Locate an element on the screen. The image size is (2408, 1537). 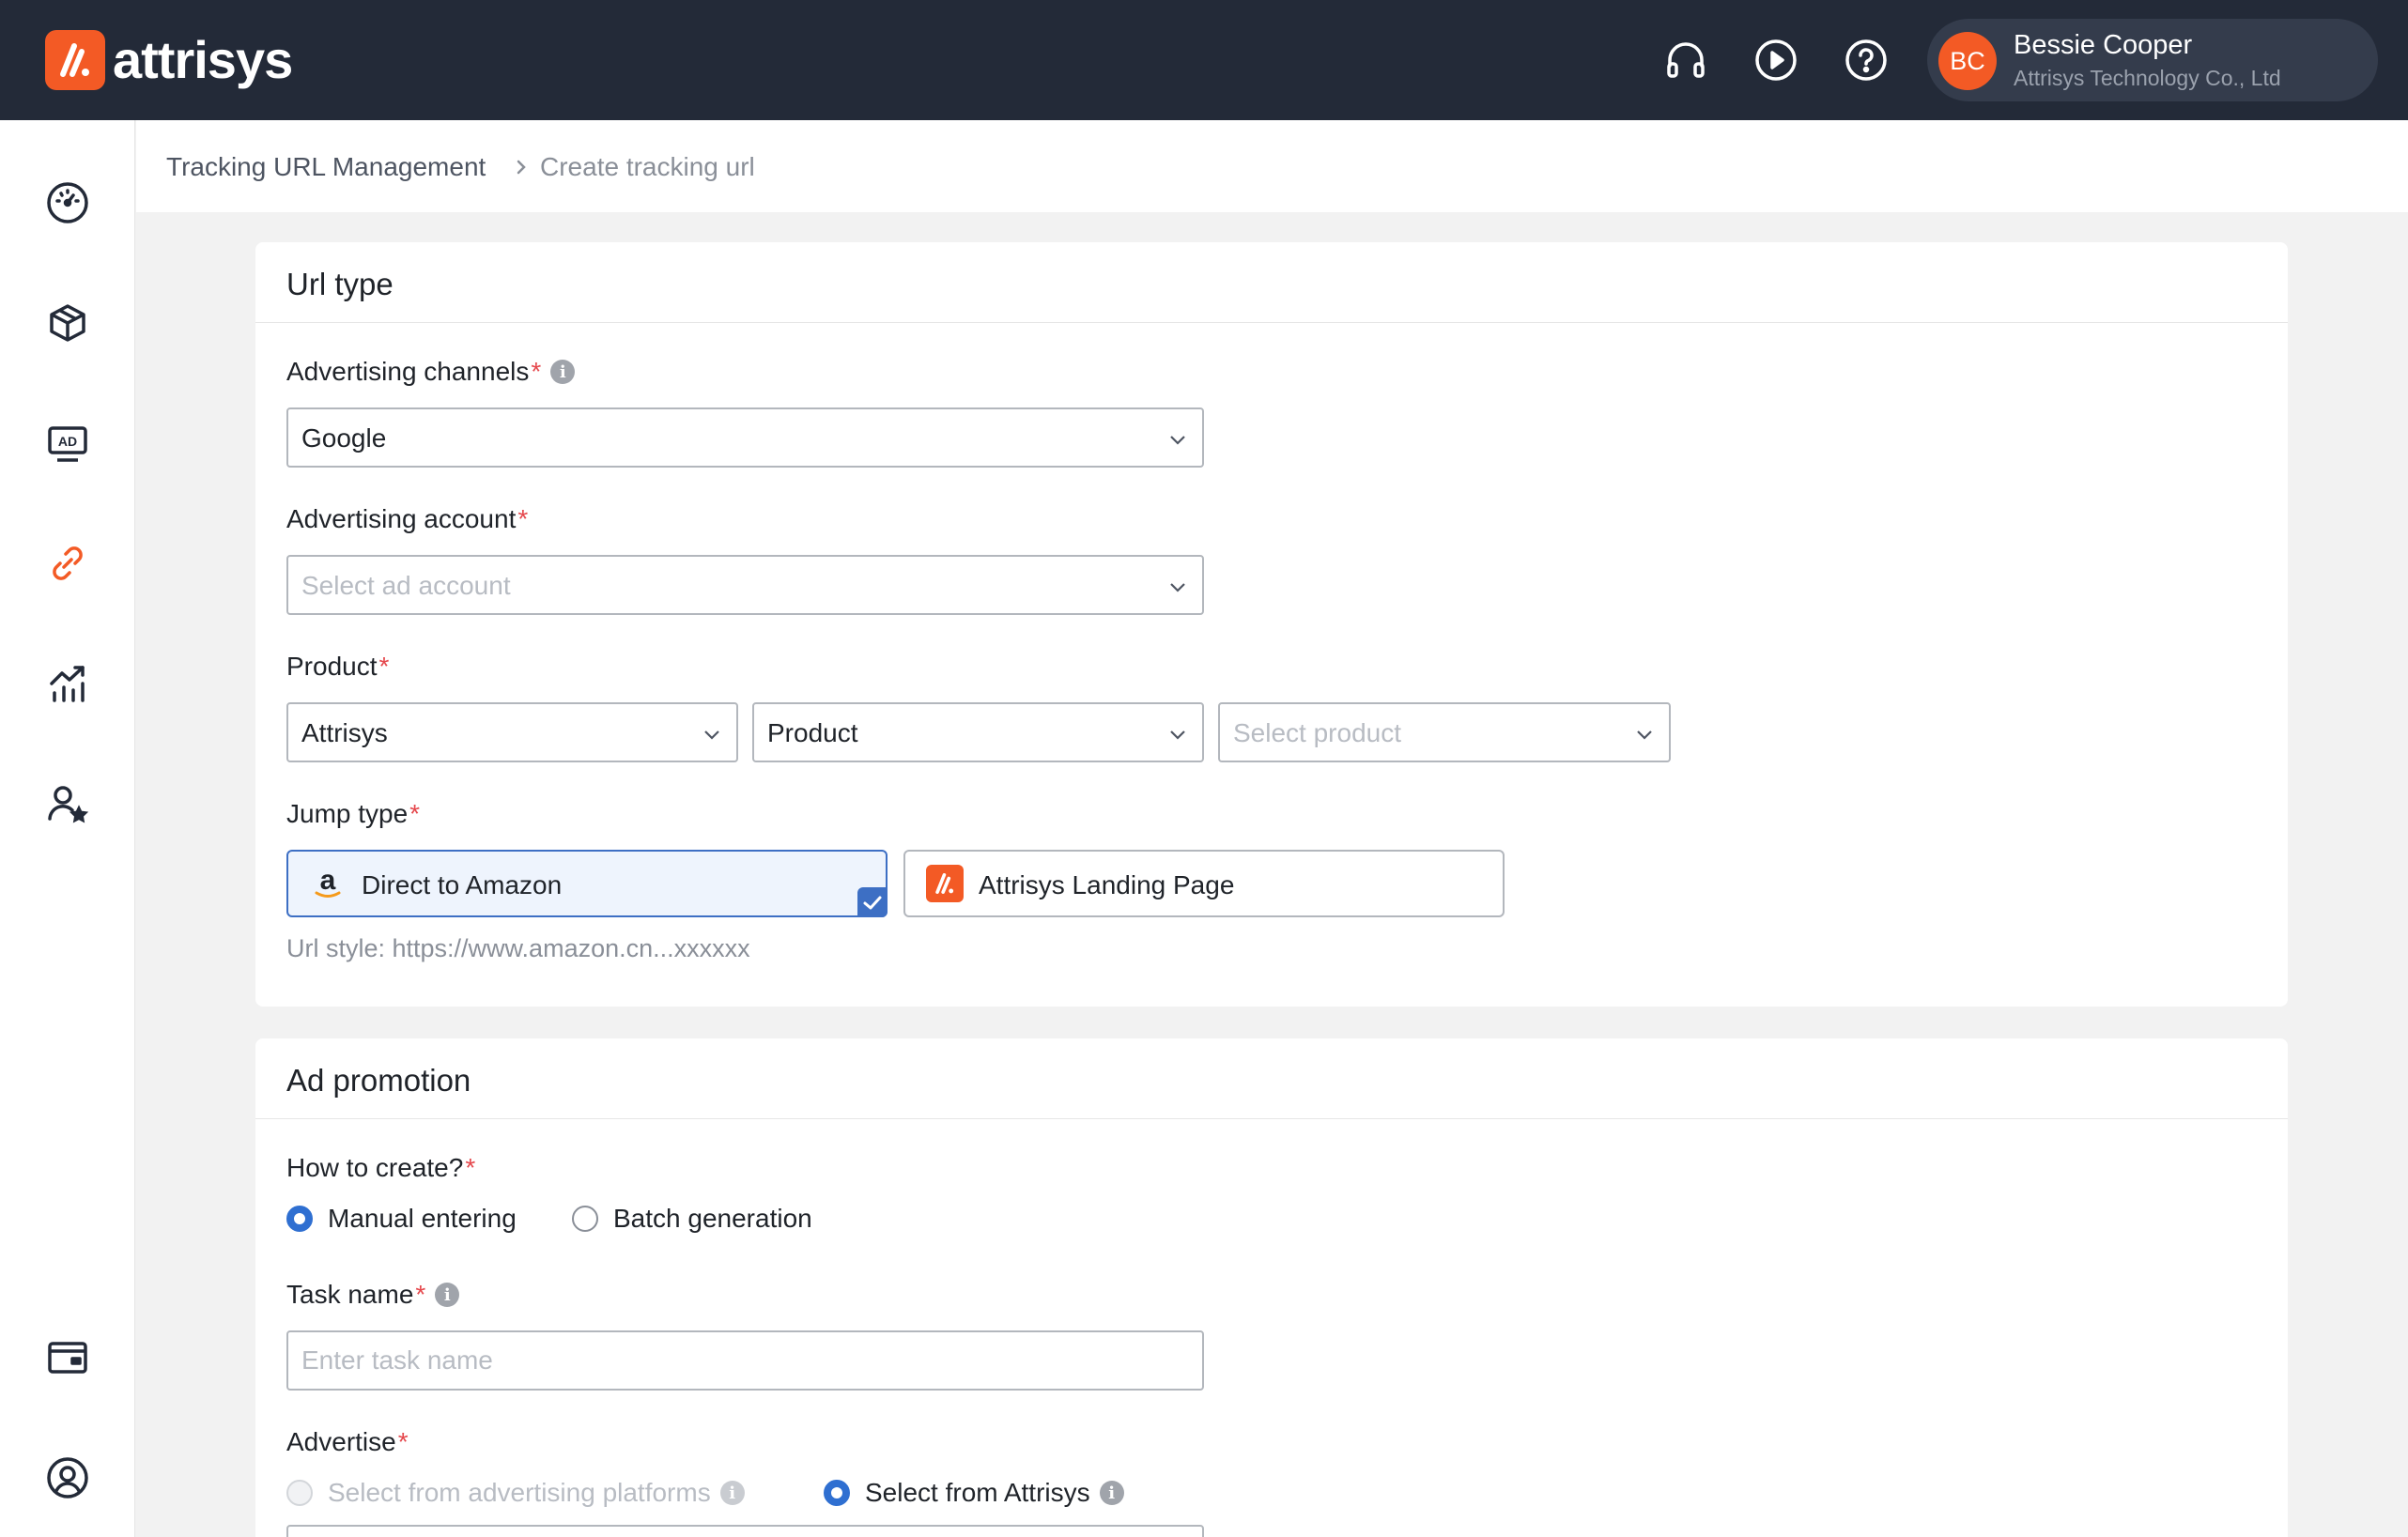
product-type-select: Product is located at coordinates (978, 732).